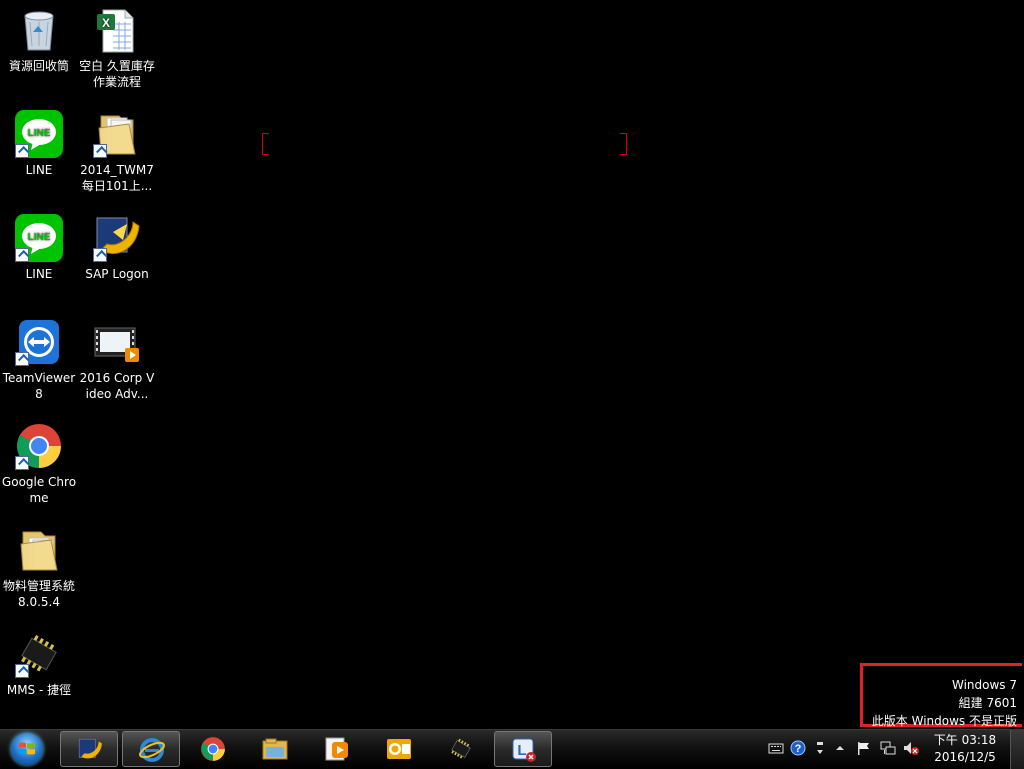  I want to click on desktop-icon-material-system-folder: 物料管理系統 8.0.5.4, so click(39, 568).